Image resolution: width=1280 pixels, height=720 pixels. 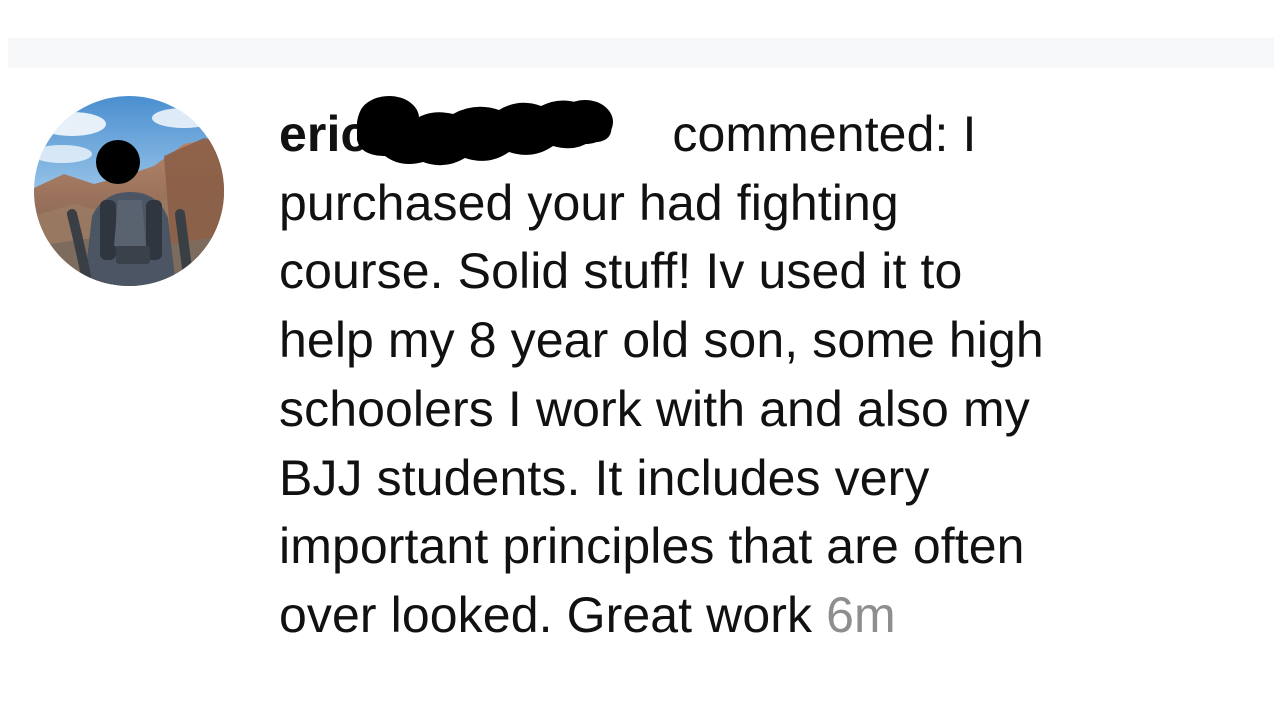 I want to click on avatar, so click(x=129, y=191).